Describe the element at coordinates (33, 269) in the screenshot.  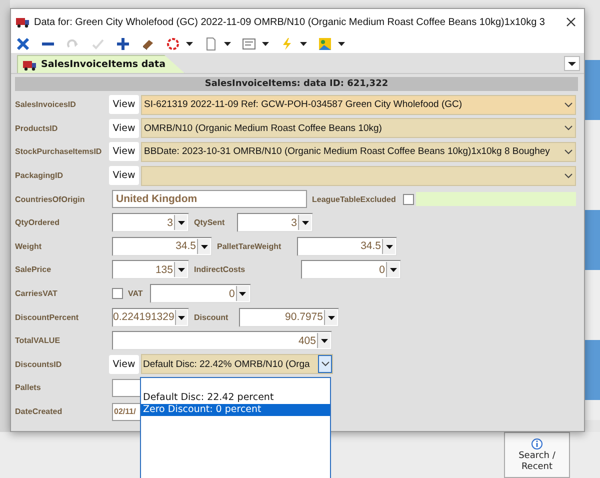
I see `field-label: SalePrice` at that location.